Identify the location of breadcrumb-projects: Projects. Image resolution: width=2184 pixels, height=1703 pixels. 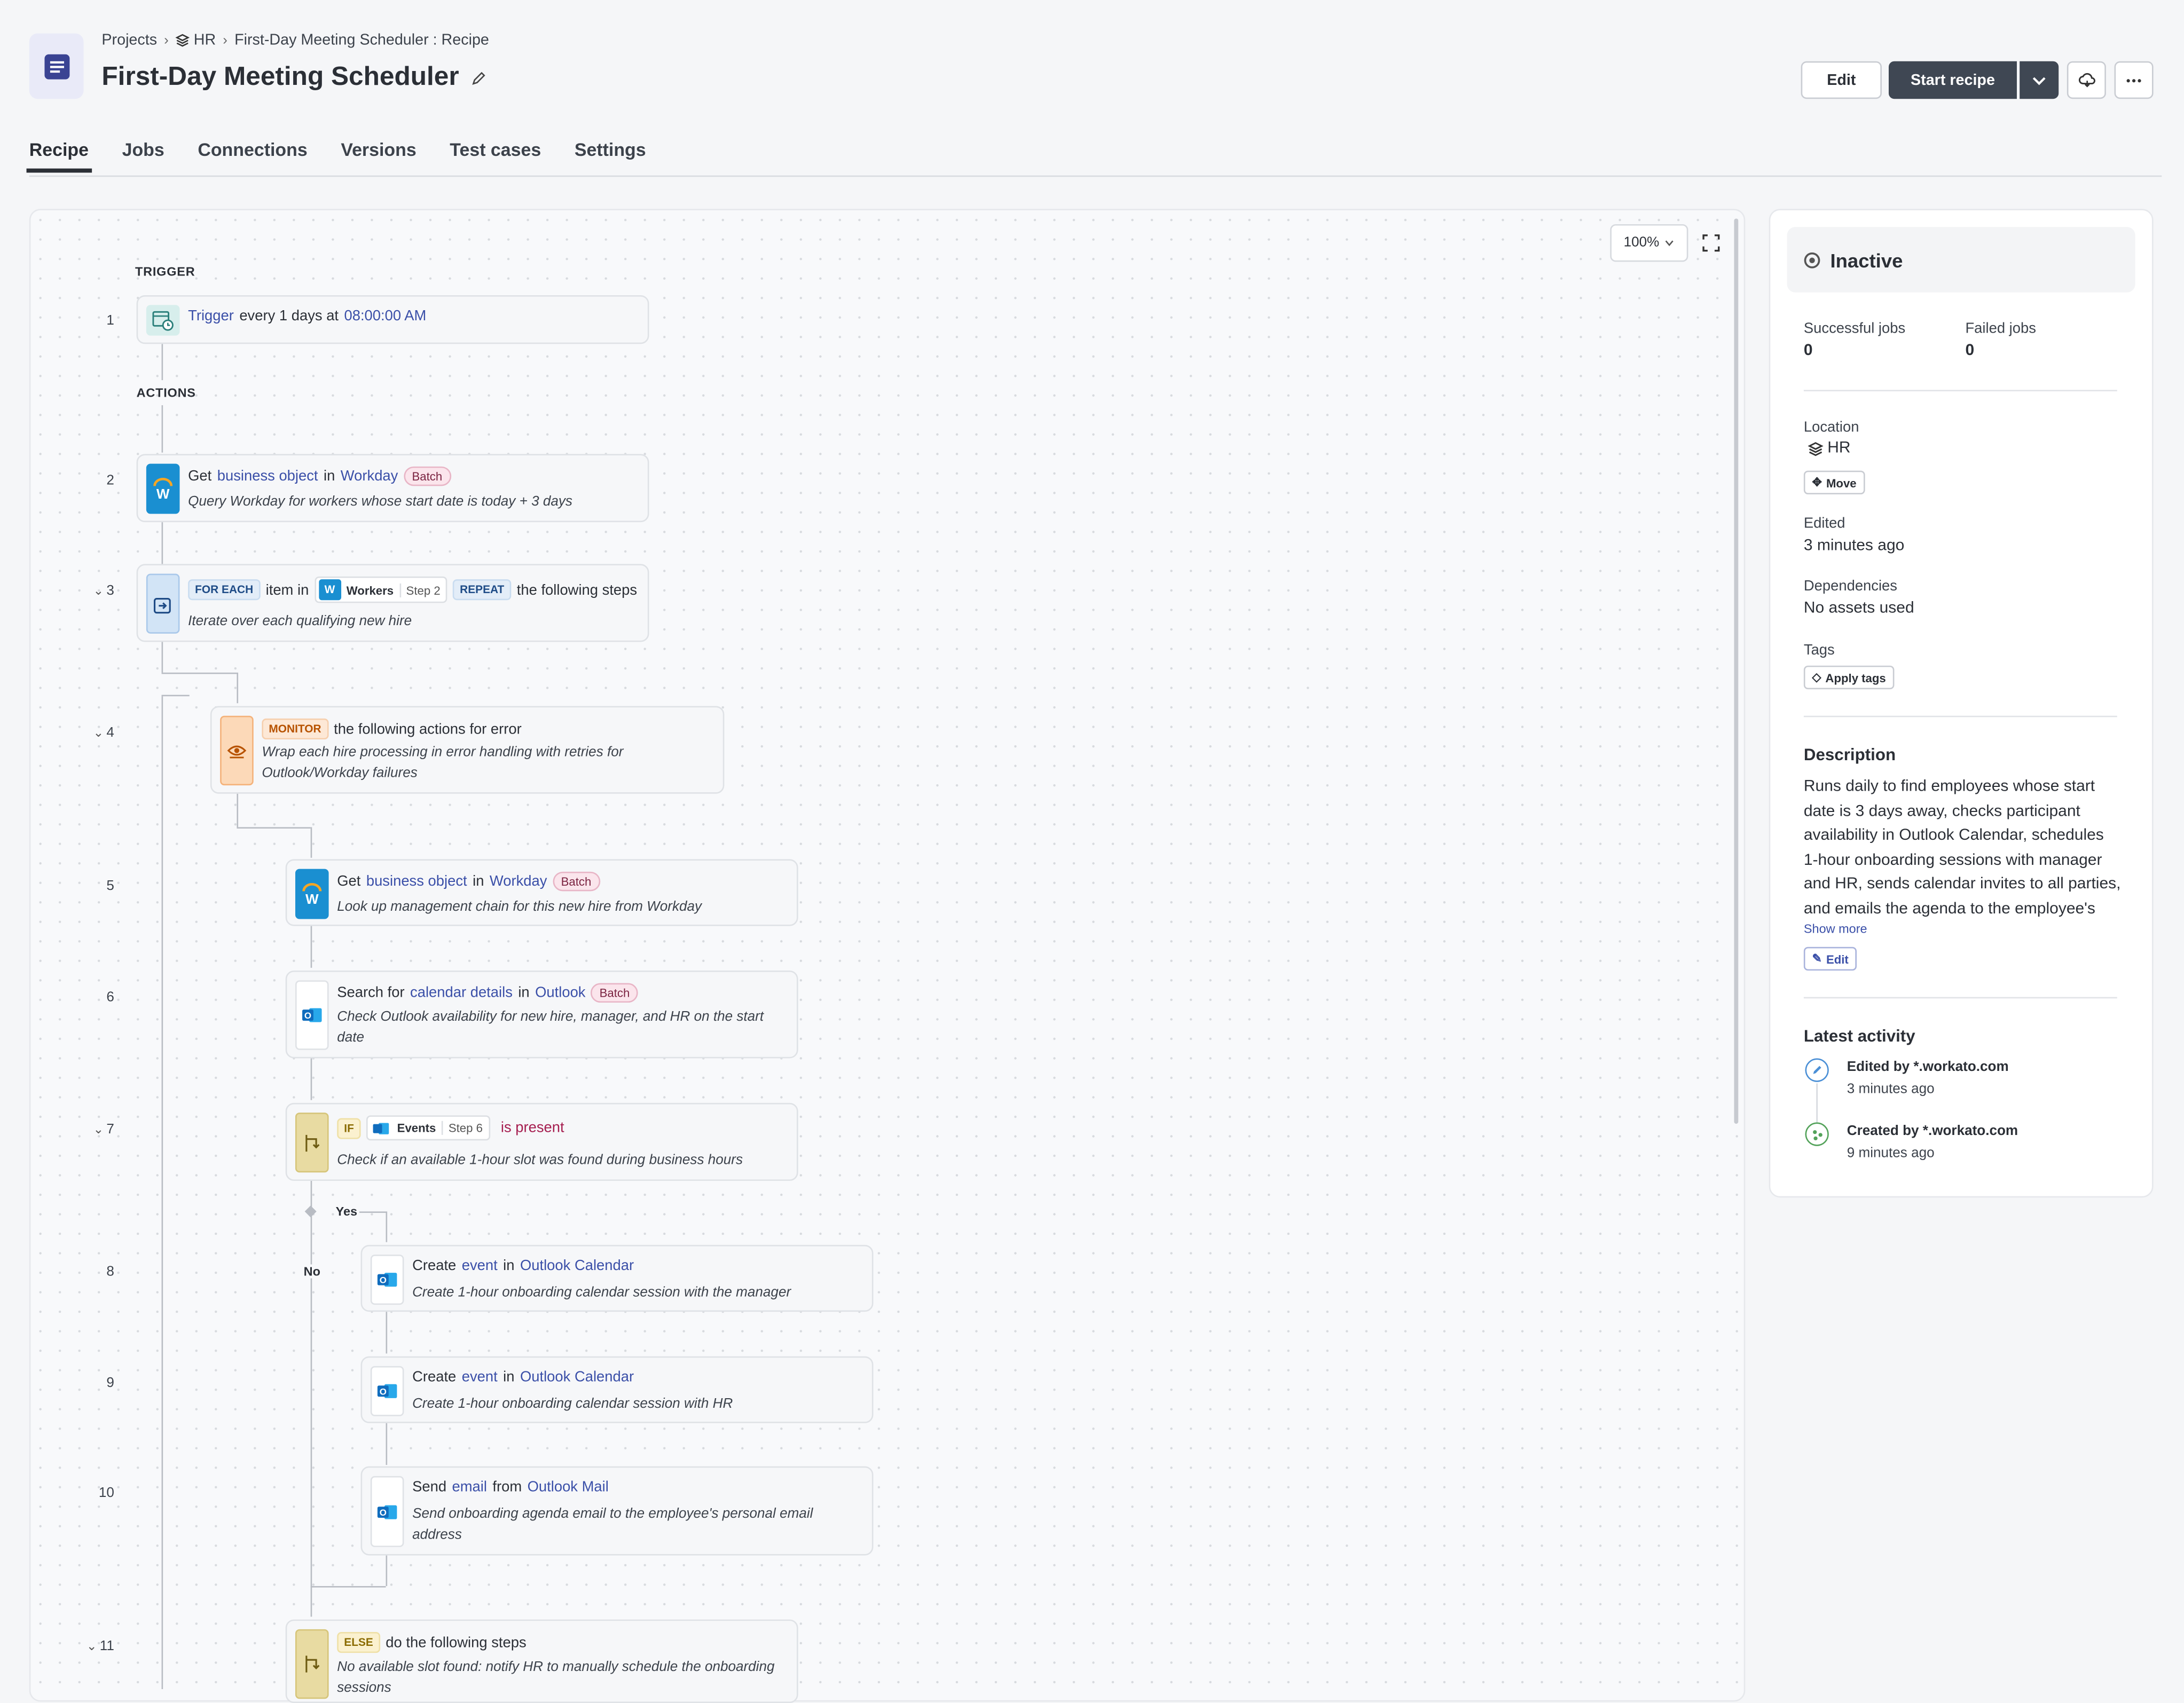
(129, 40).